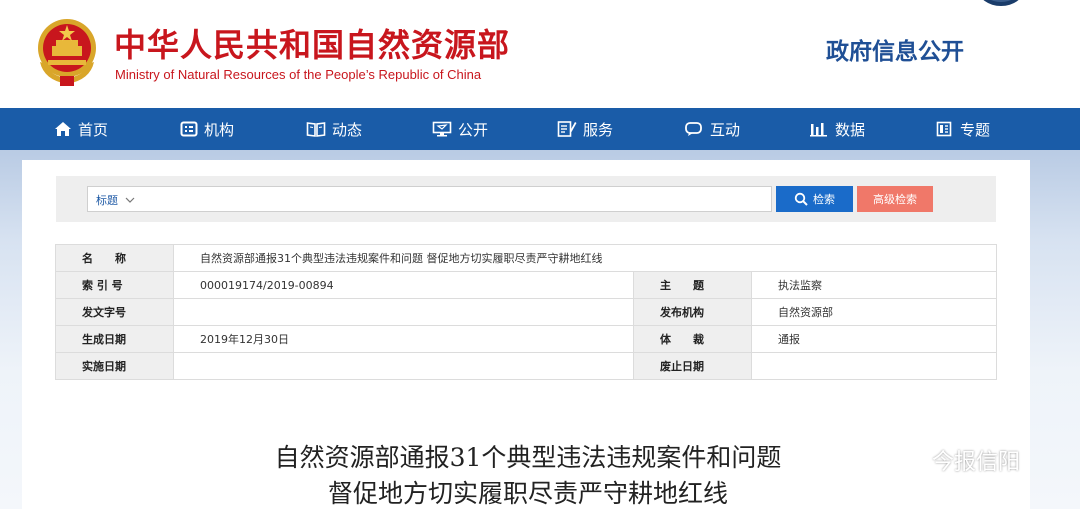 Image resolution: width=1080 pixels, height=509 pixels. Describe the element at coordinates (895, 49) in the screenshot. I see `gov-info-disclosure-link: 政府信息公开` at that location.